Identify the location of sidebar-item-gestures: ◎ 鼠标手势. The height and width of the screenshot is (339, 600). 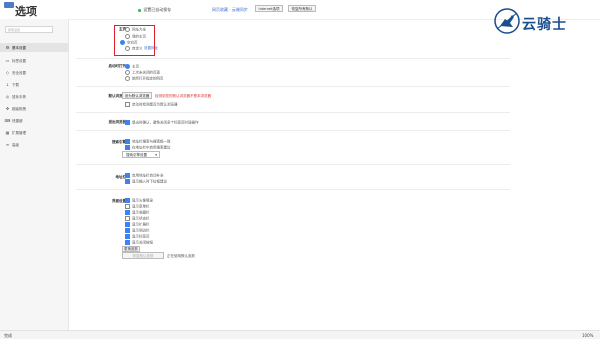
(34, 96).